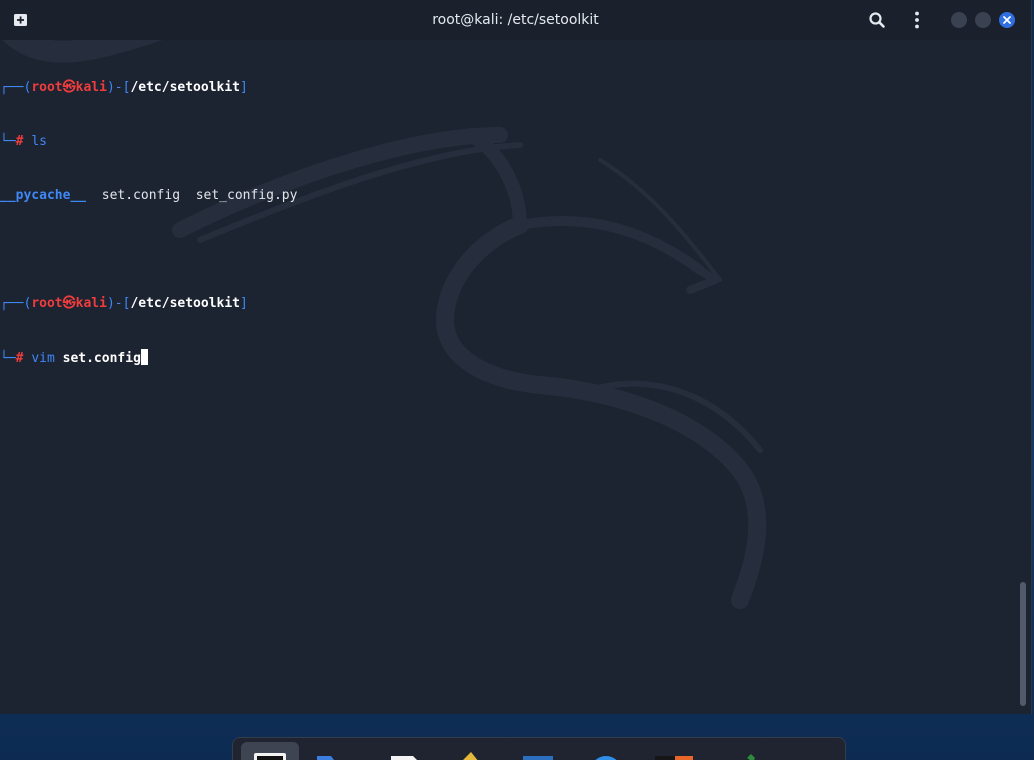  Describe the element at coordinates (43, 358) in the screenshot. I see `command-text: vim` at that location.